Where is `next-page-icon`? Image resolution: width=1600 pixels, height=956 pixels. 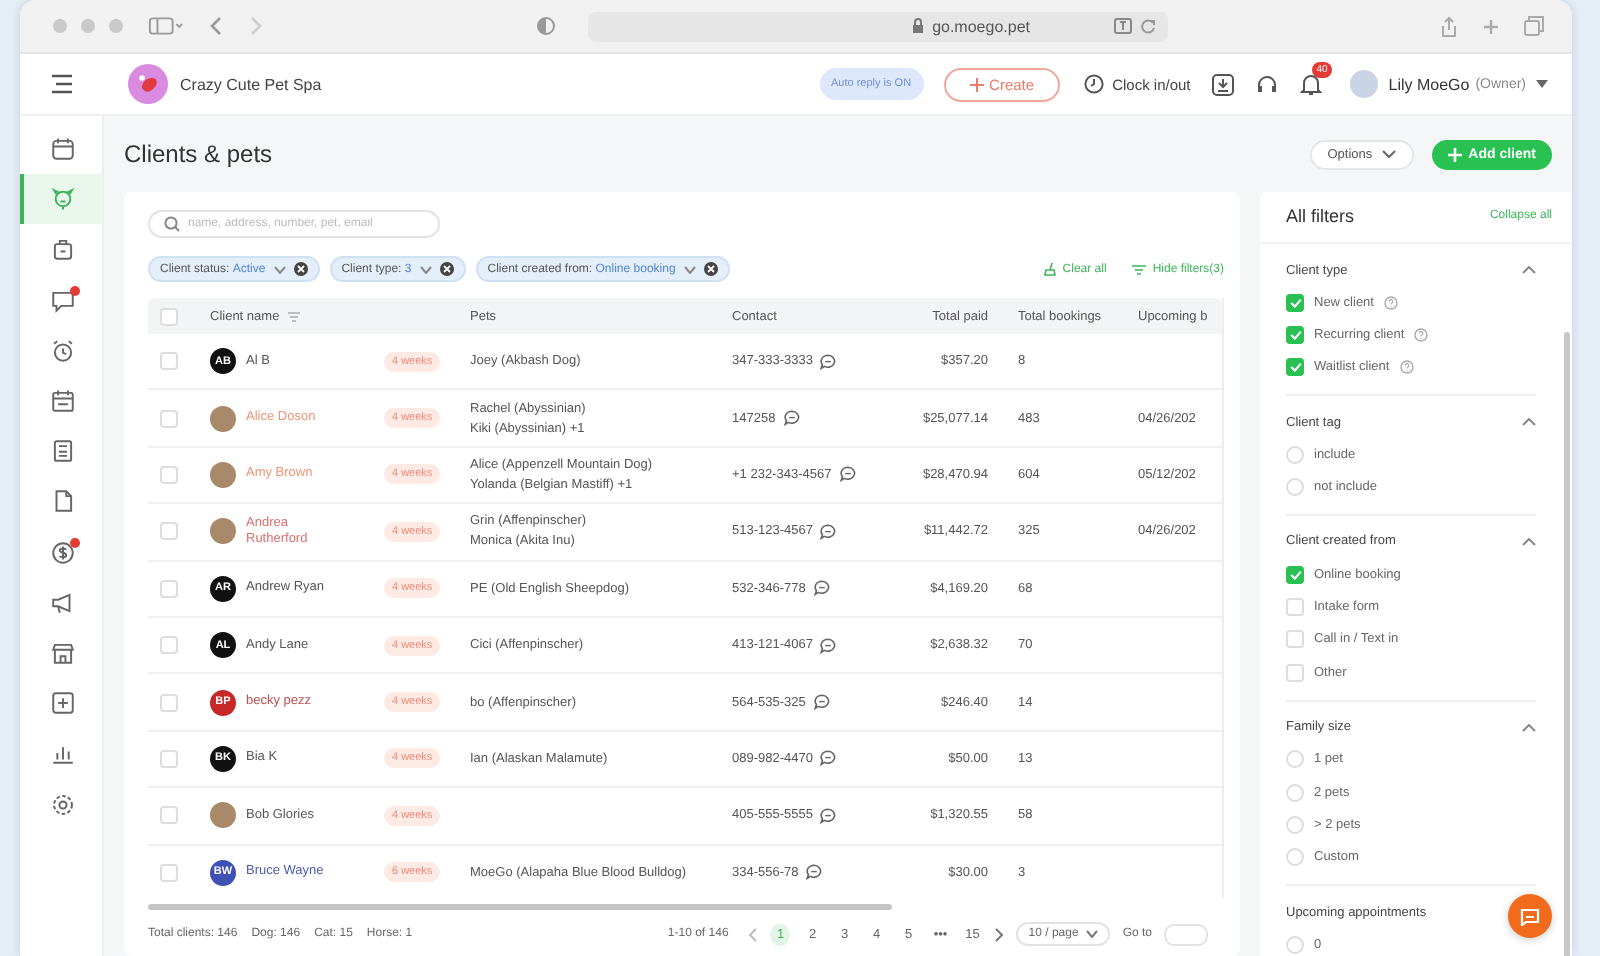
next-page-icon is located at coordinates (999, 934).